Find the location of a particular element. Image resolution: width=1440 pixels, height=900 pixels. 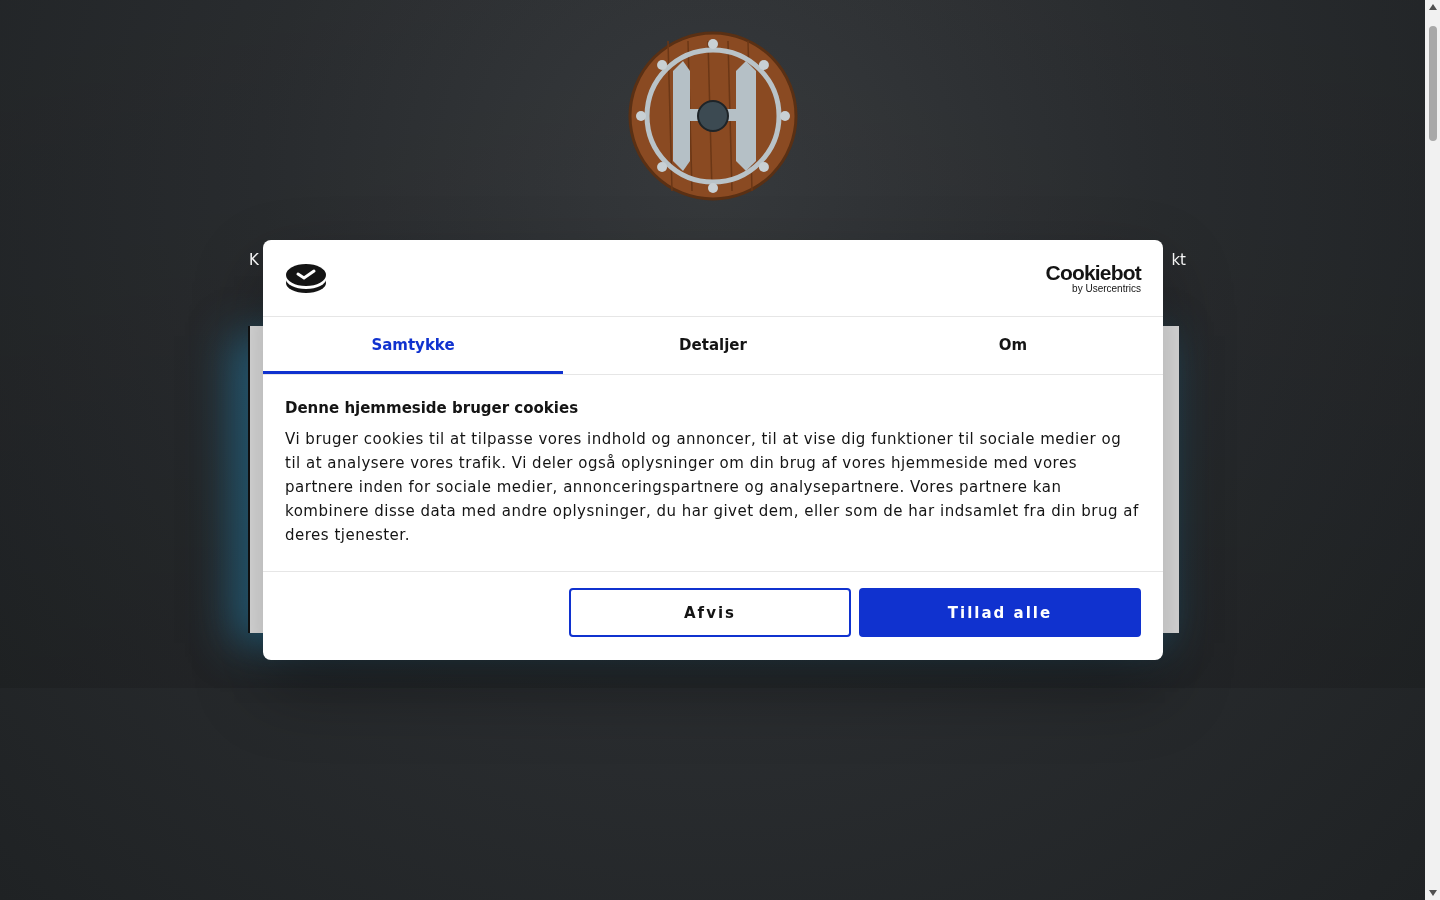

scrollbar is located at coordinates (1432, 450).